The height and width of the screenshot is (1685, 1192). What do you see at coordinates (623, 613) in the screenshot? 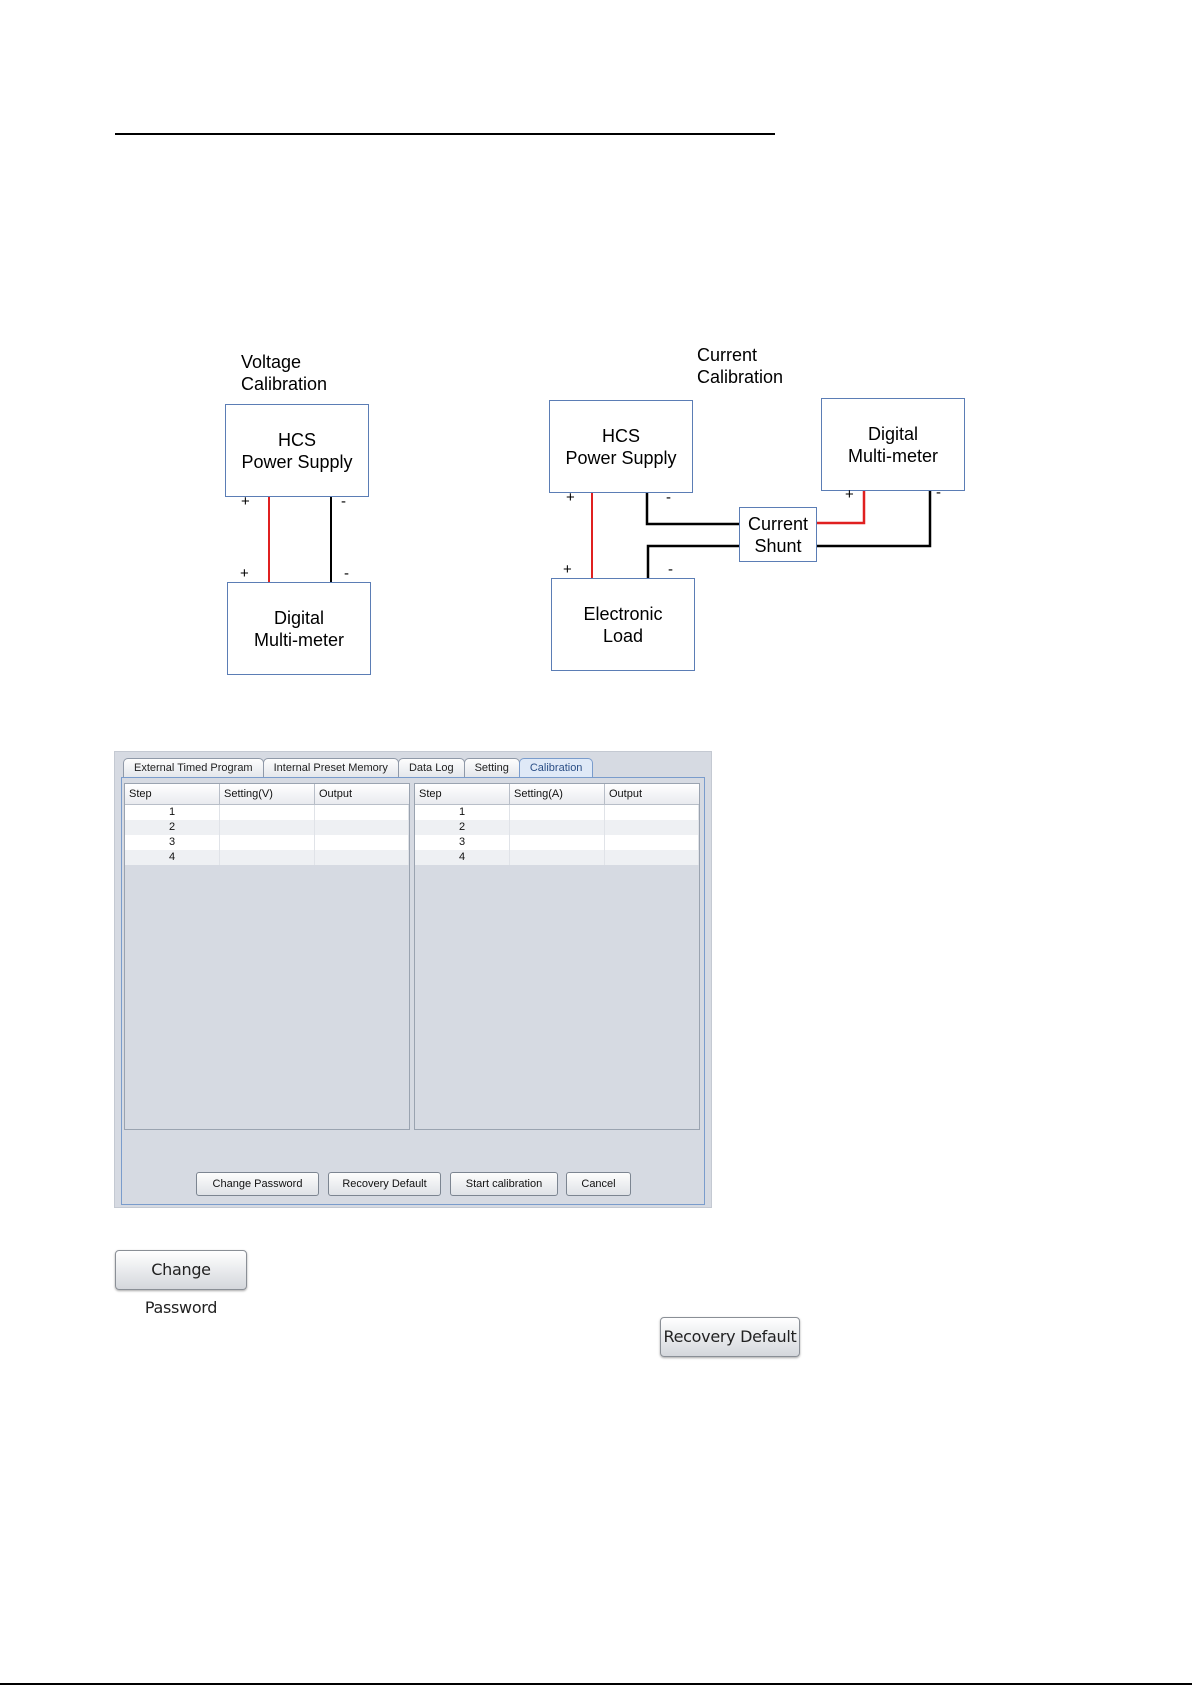
I see `box-line: Electronic` at bounding box center [623, 613].